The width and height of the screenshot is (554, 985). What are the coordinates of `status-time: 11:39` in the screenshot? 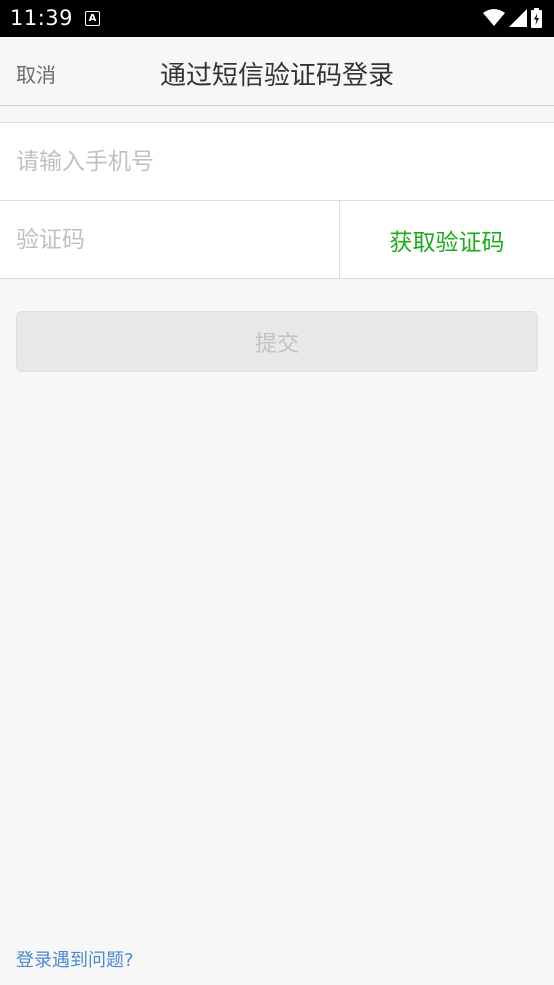 It's located at (42, 18).